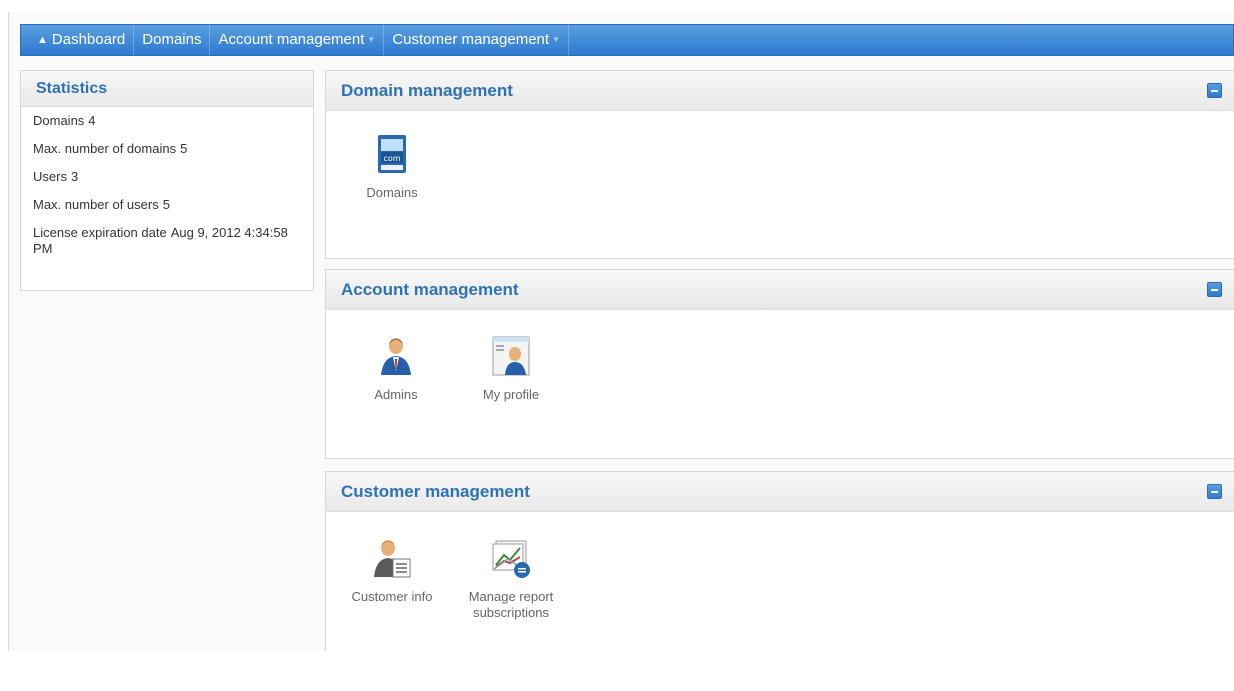 The image size is (1234, 691). Describe the element at coordinates (511, 579) in the screenshot. I see `tile-manage-report-subscriptions: Manage report subscriptions` at that location.